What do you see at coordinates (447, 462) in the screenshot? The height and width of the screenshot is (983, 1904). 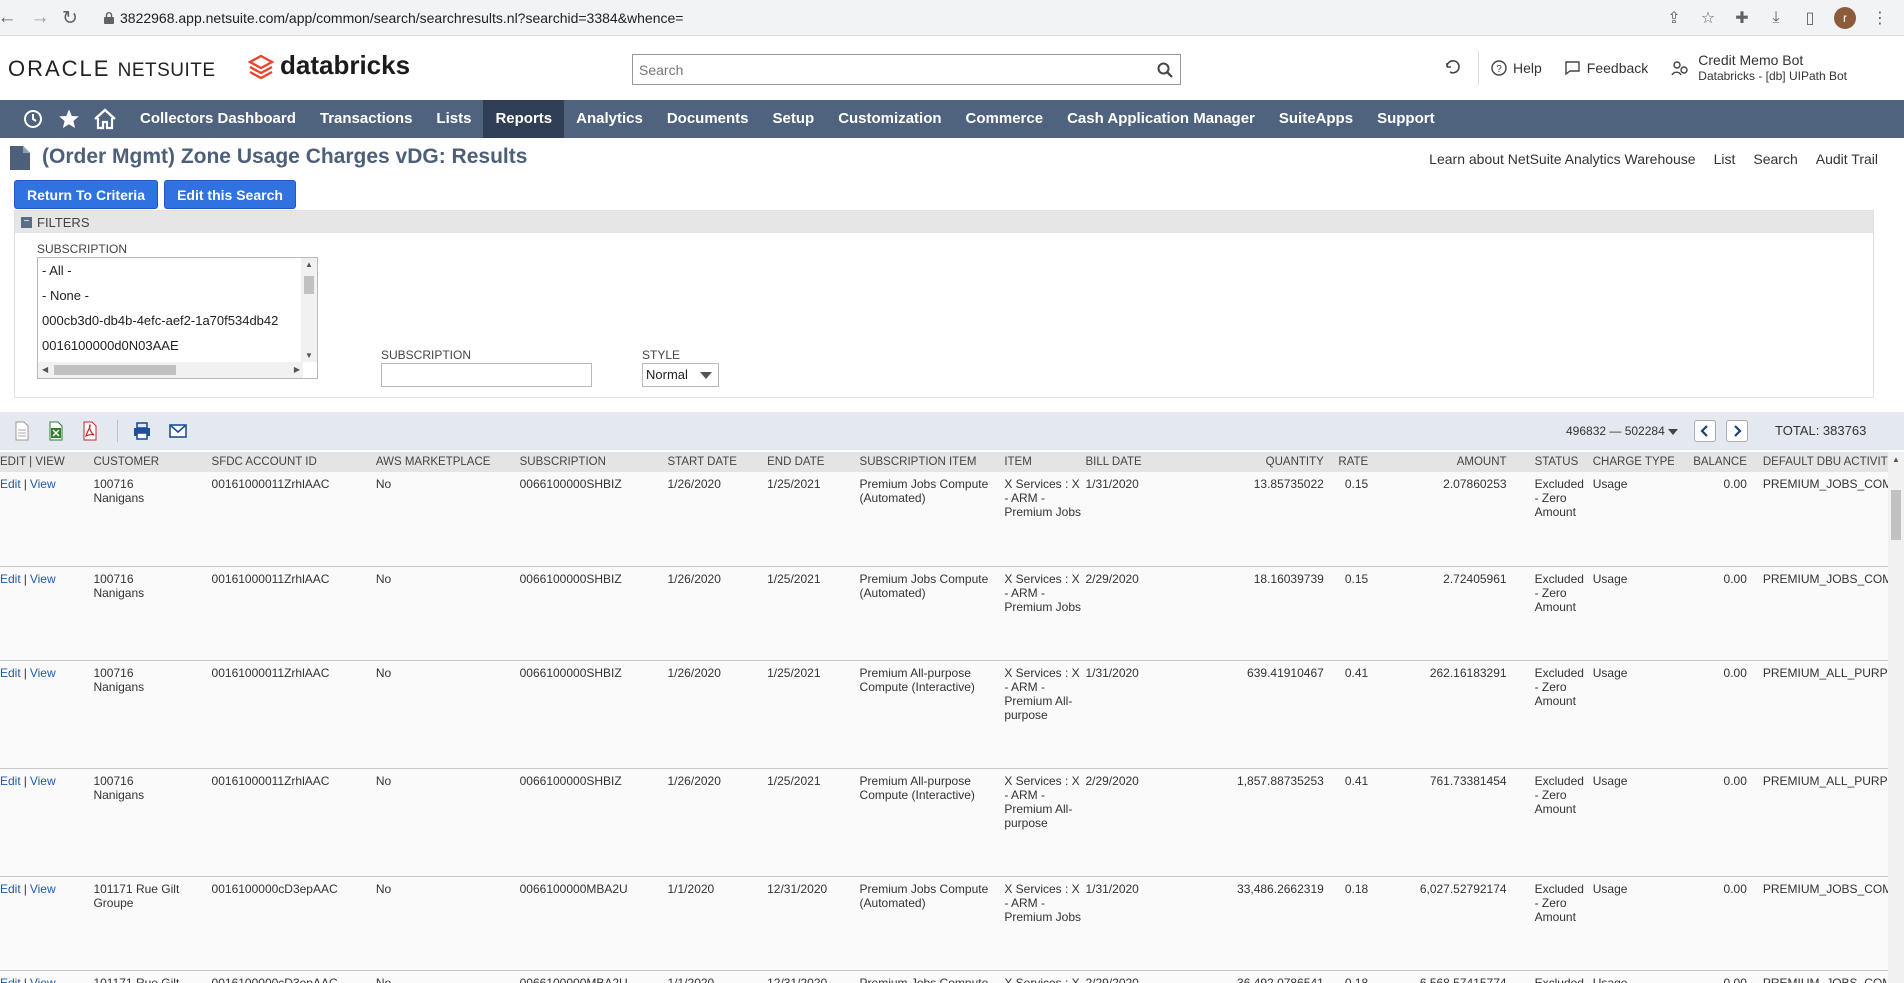 I see `column-header-aws-marketplace: AWS MARKETPLACE` at bounding box center [447, 462].